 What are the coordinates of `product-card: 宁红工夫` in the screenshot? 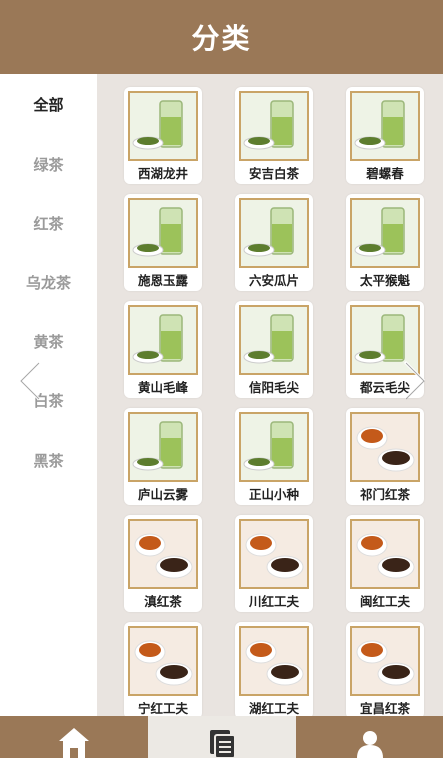 It's located at (163, 669).